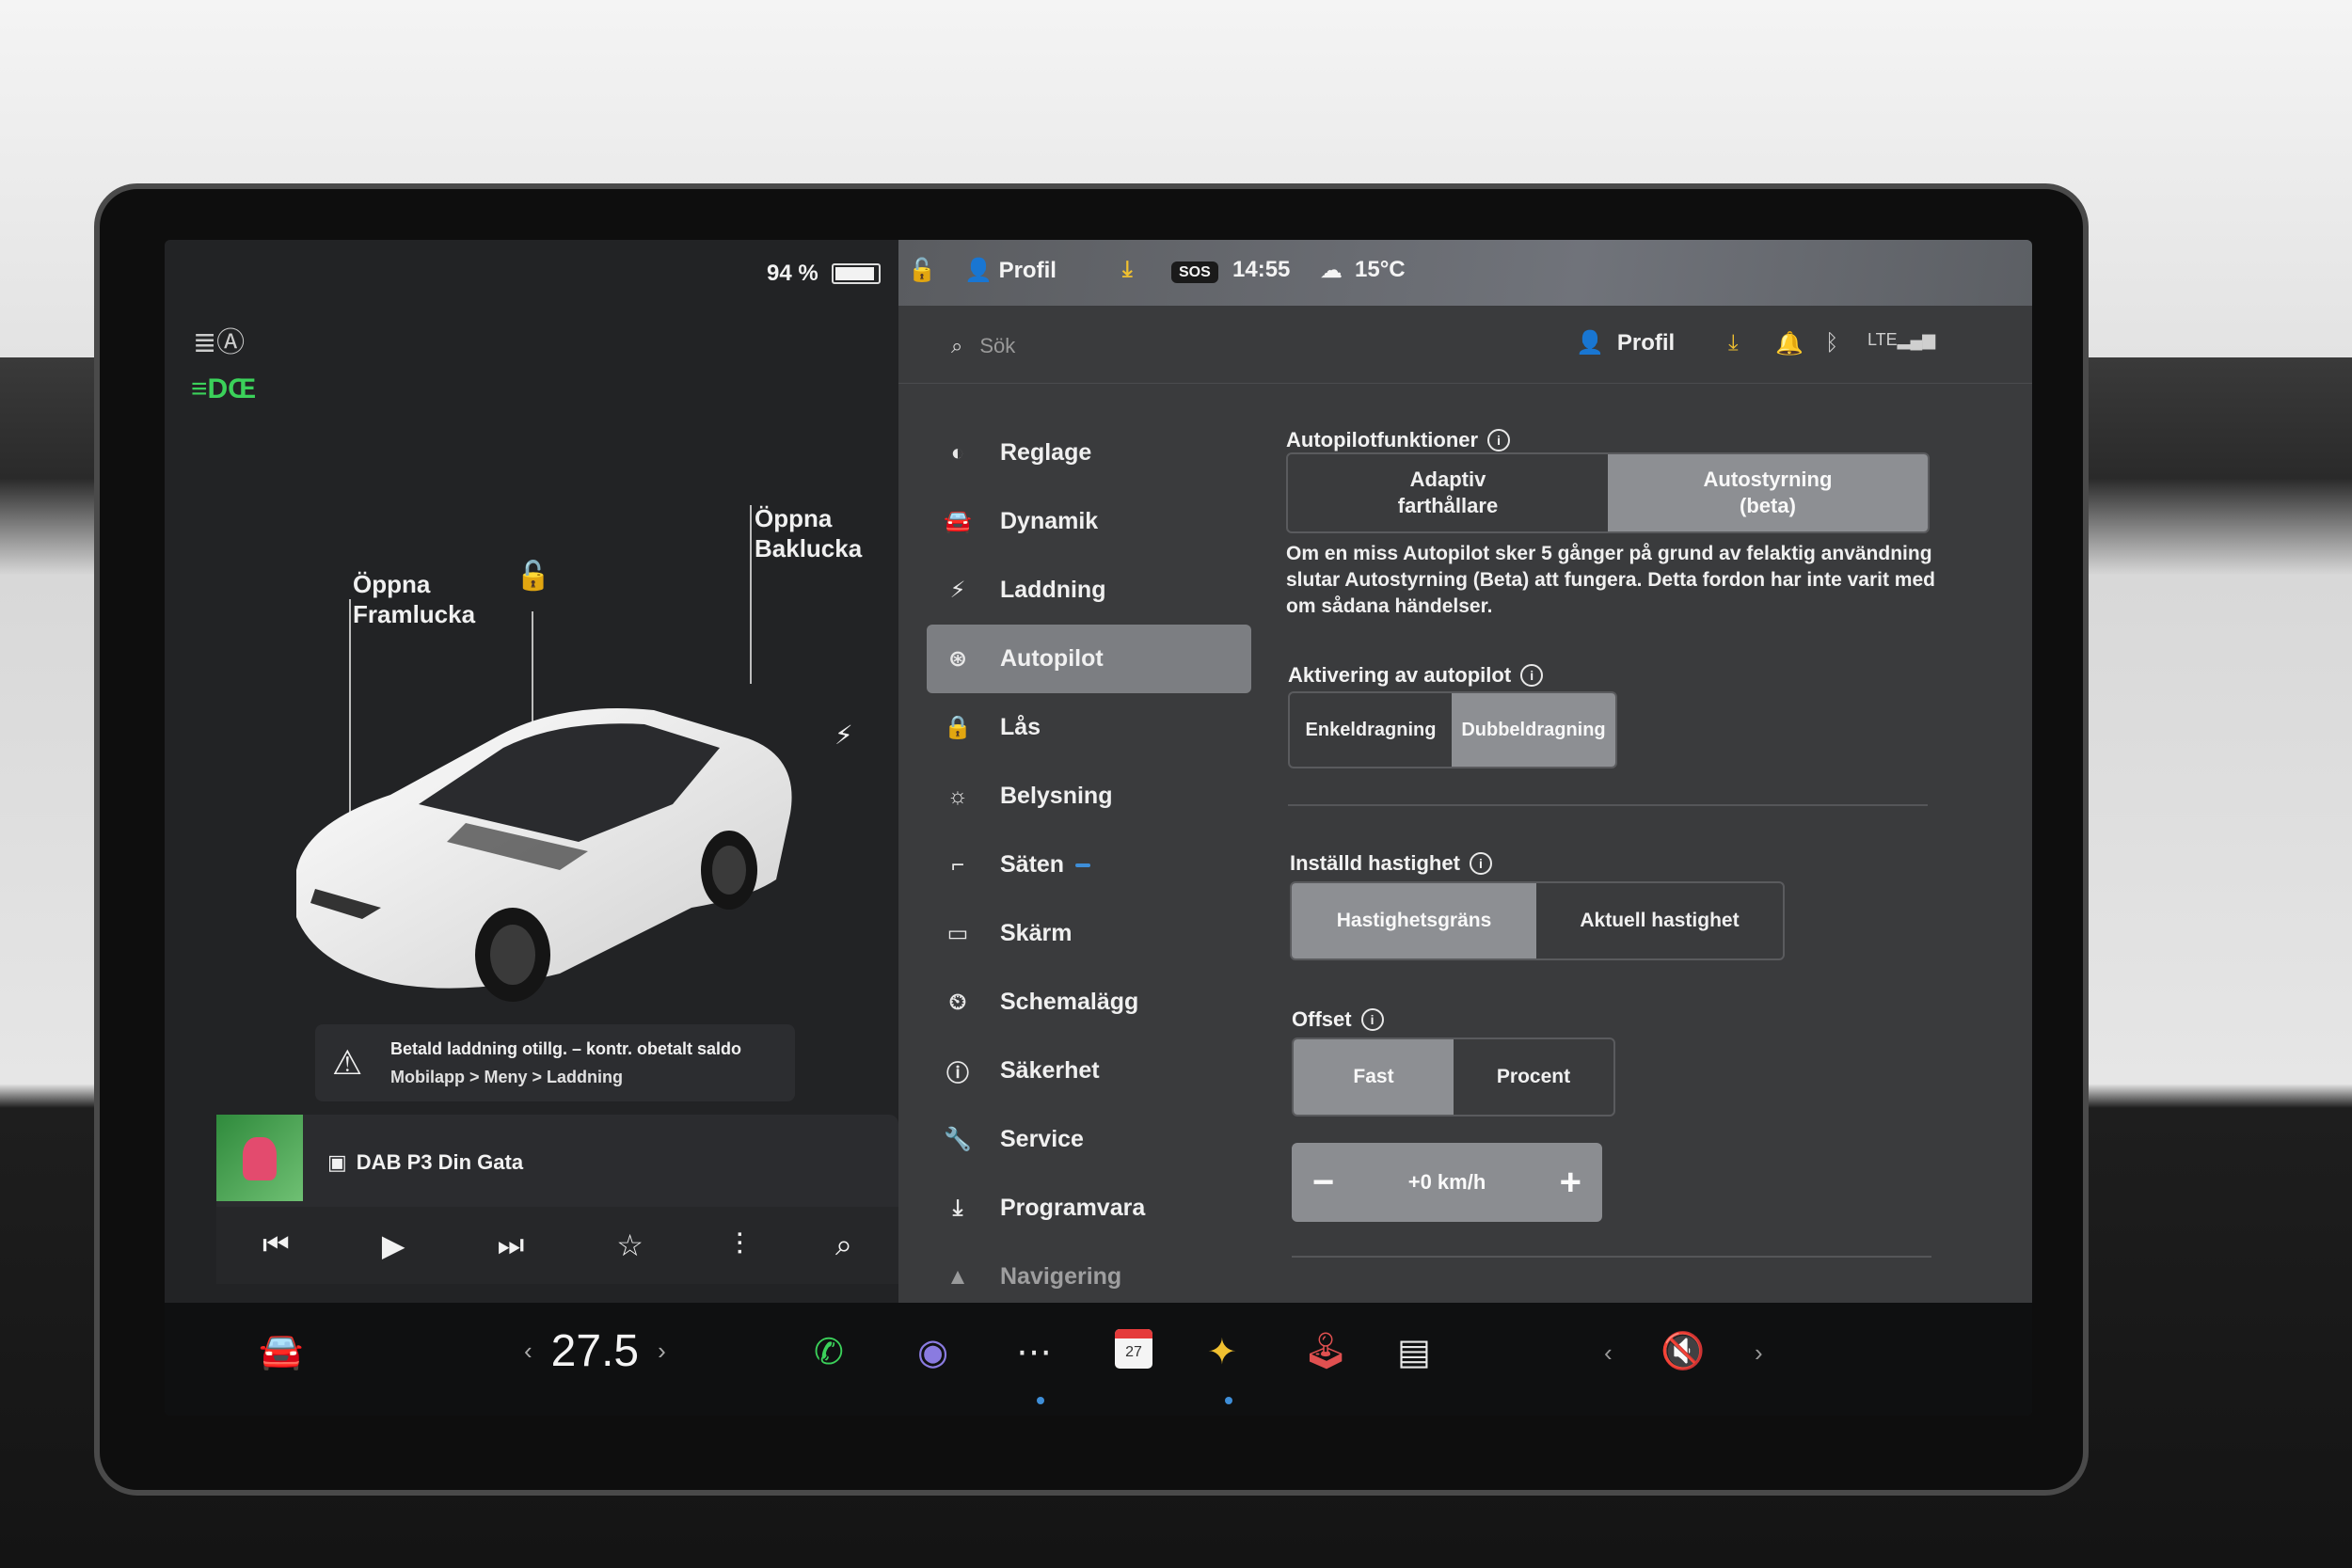 This screenshot has width=2352, height=1568. What do you see at coordinates (1089, 1002) in the screenshot?
I see `menu-item-schemalägg: ⏲ Schemalägg` at bounding box center [1089, 1002].